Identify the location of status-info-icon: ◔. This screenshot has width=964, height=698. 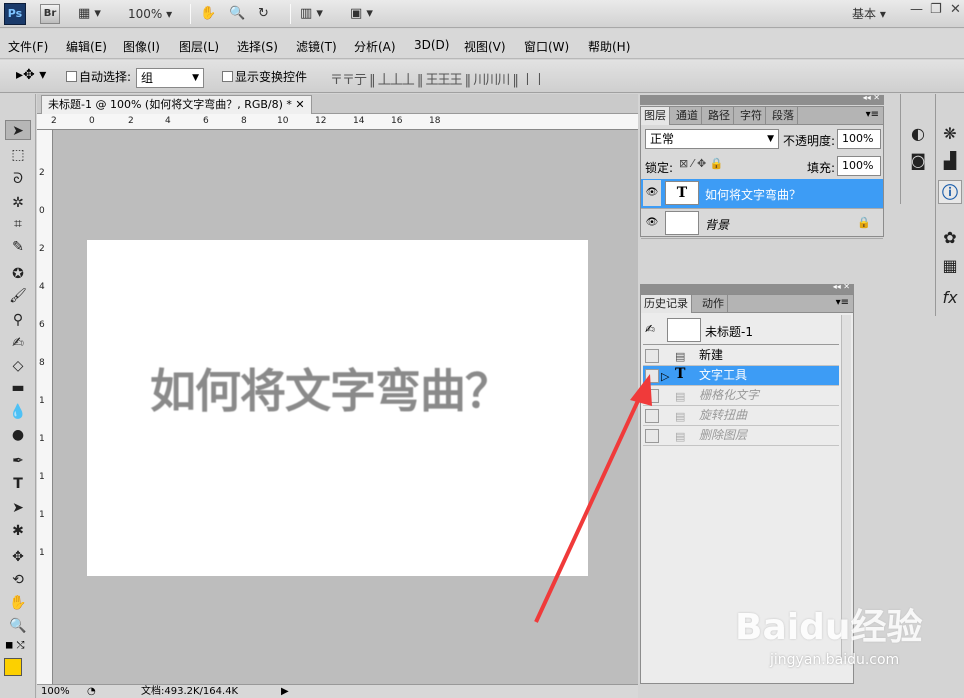
(91, 691).